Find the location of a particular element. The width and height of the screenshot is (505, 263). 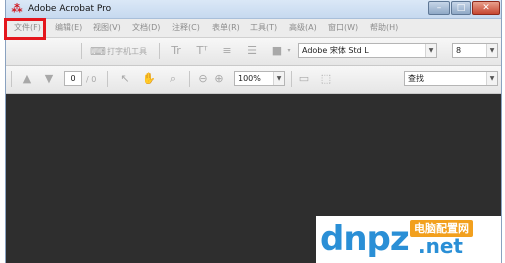

zoom-select: 100% ▼ is located at coordinates (259, 78).